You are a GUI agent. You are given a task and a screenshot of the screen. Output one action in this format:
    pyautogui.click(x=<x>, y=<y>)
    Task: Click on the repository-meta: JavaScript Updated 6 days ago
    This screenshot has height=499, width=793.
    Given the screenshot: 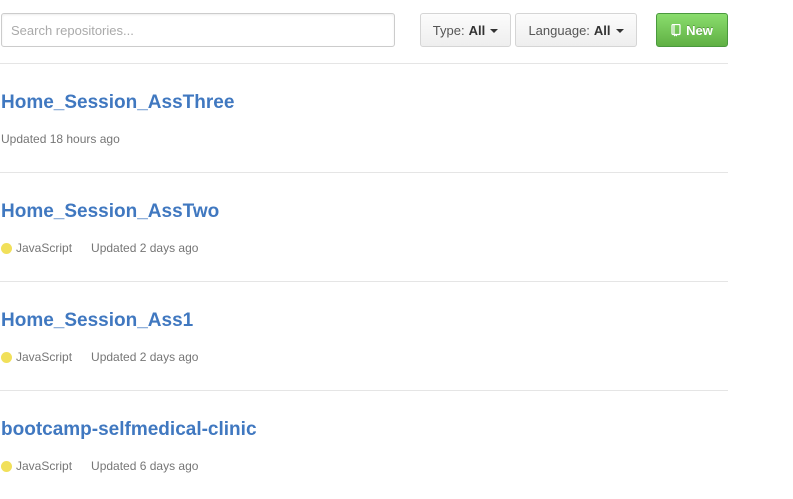 What is the action you would take?
    pyautogui.click(x=99, y=466)
    